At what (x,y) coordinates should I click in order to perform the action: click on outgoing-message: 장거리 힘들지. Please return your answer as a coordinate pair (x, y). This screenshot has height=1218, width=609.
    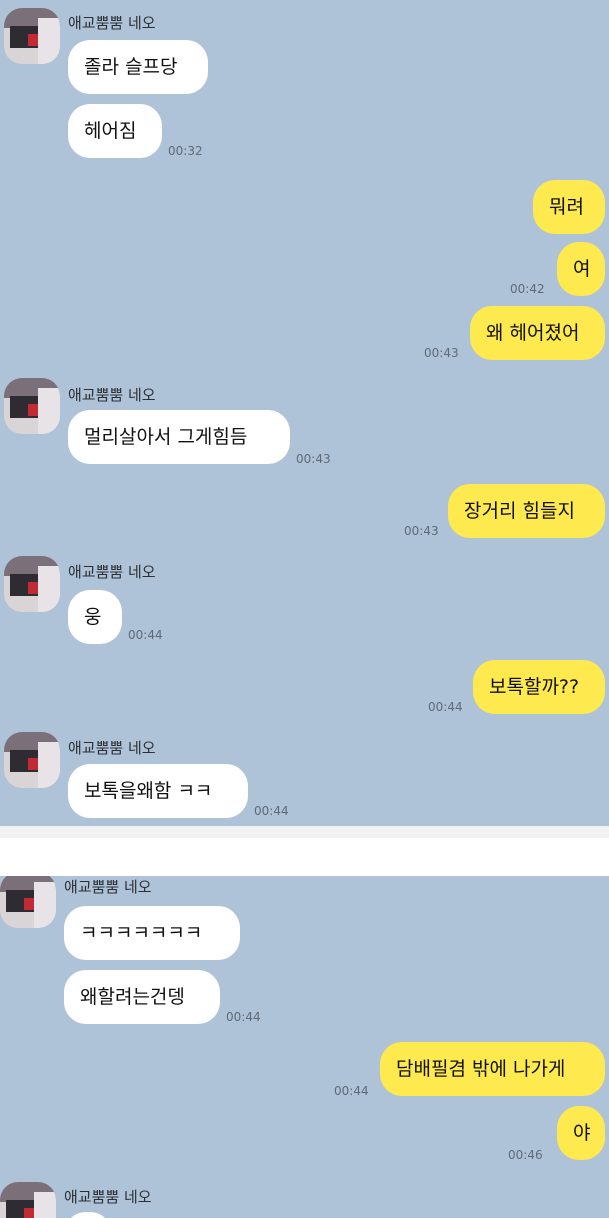
    Looking at the image, I should click on (526, 511).